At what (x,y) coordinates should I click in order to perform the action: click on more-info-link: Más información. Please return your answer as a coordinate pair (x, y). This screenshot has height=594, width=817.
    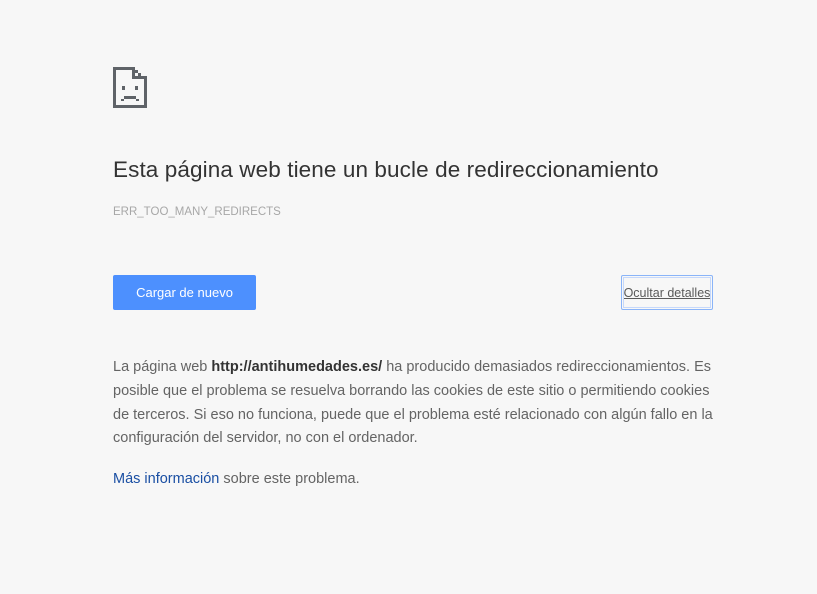
    Looking at the image, I should click on (166, 479).